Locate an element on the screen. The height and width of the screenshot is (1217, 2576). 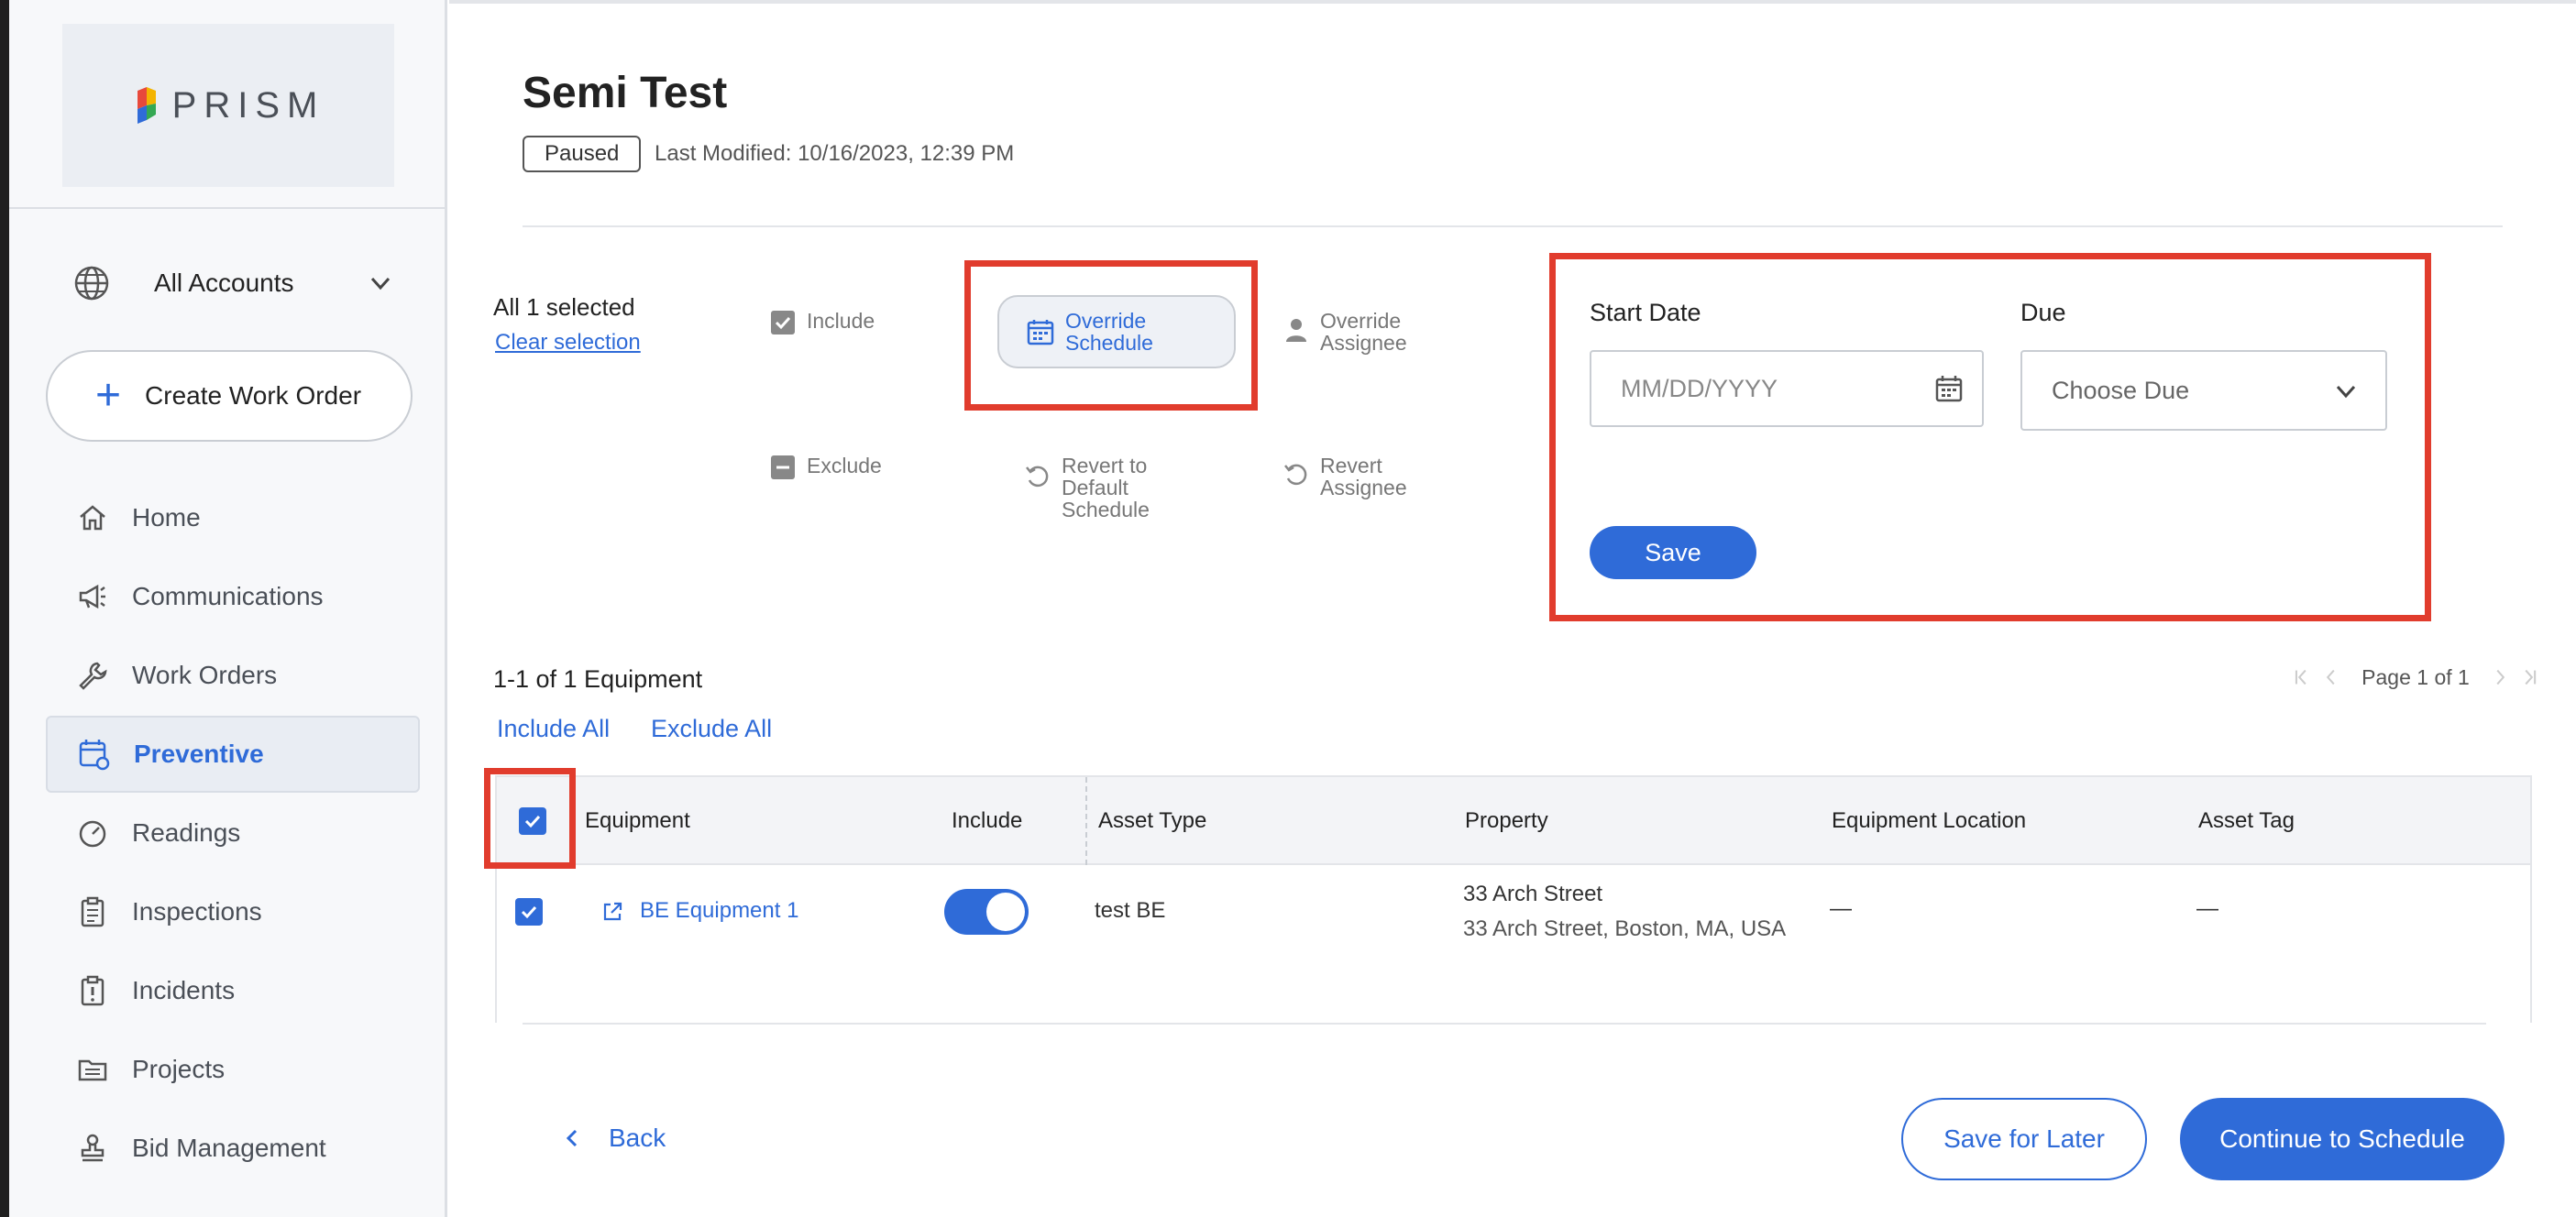
due-select-value: Choose Due is located at coordinates (2121, 390).